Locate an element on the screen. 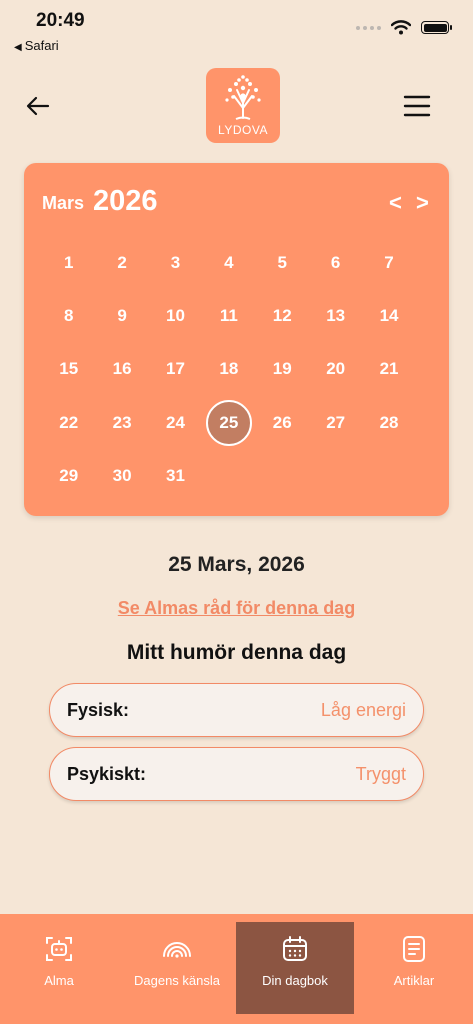 The height and width of the screenshot is (1024, 473). tree-icon is located at coordinates (243, 97).